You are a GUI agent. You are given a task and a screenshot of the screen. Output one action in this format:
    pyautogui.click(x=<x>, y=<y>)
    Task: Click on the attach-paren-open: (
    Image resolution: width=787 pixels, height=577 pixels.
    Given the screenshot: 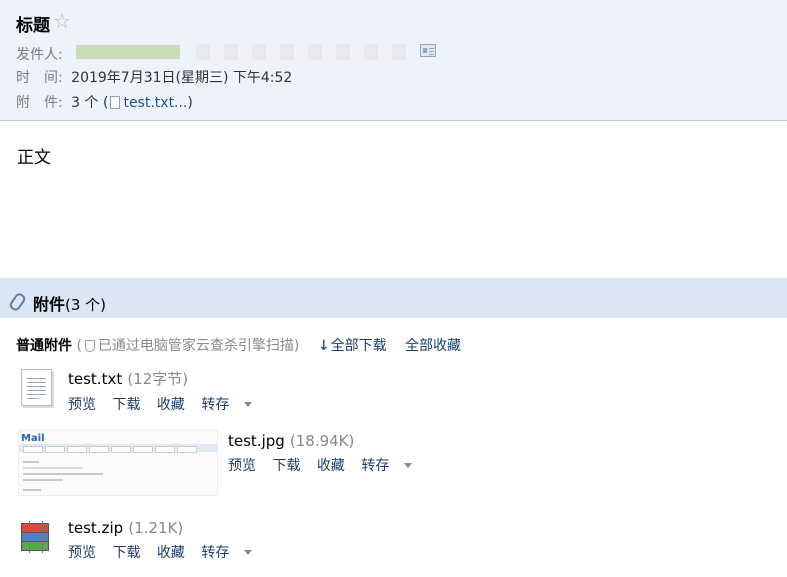 What is the action you would take?
    pyautogui.click(x=105, y=103)
    